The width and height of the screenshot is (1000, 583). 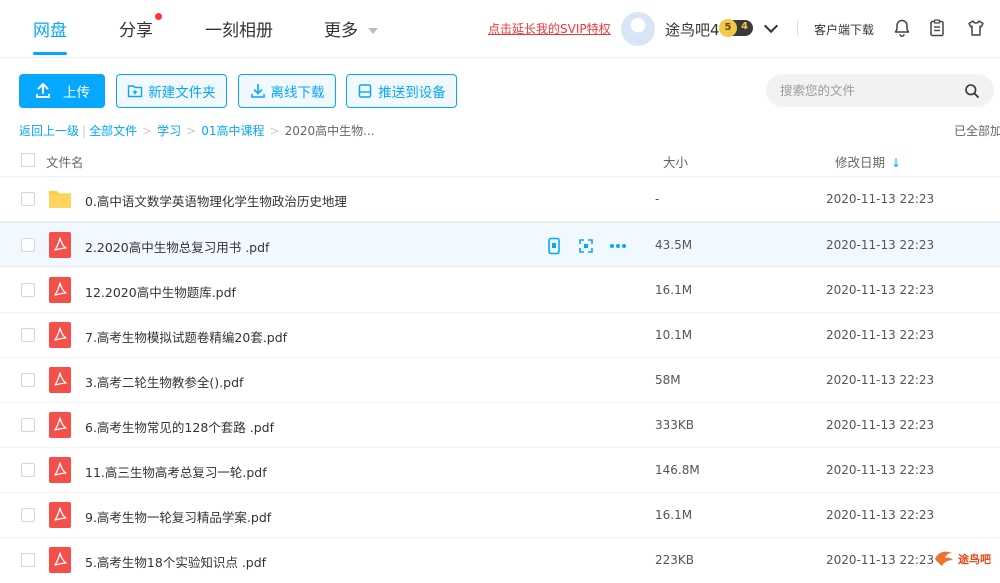 I want to click on send-to-phone-icon, so click(x=554, y=246).